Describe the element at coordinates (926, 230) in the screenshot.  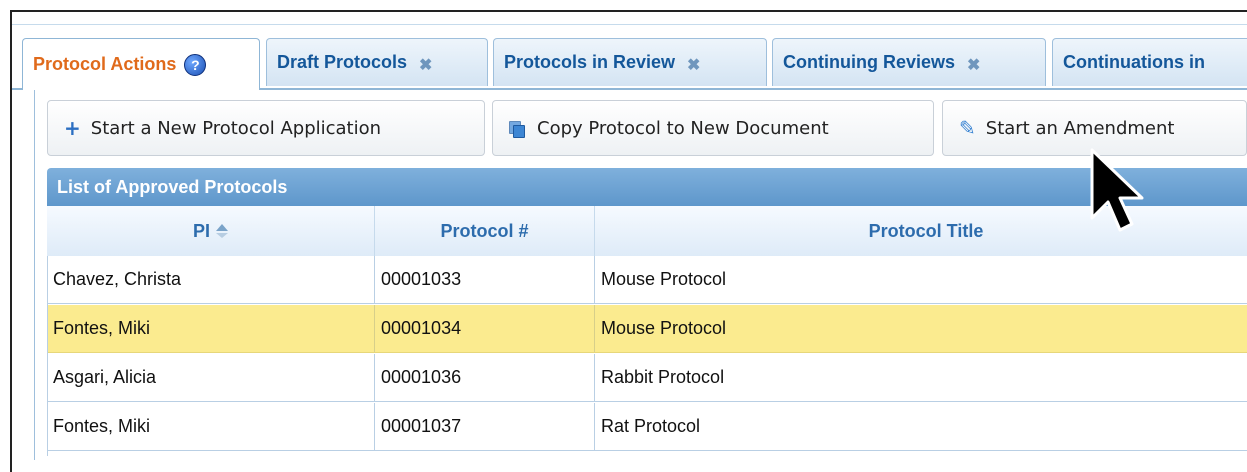
I see `column-label: Protocol Title` at that location.